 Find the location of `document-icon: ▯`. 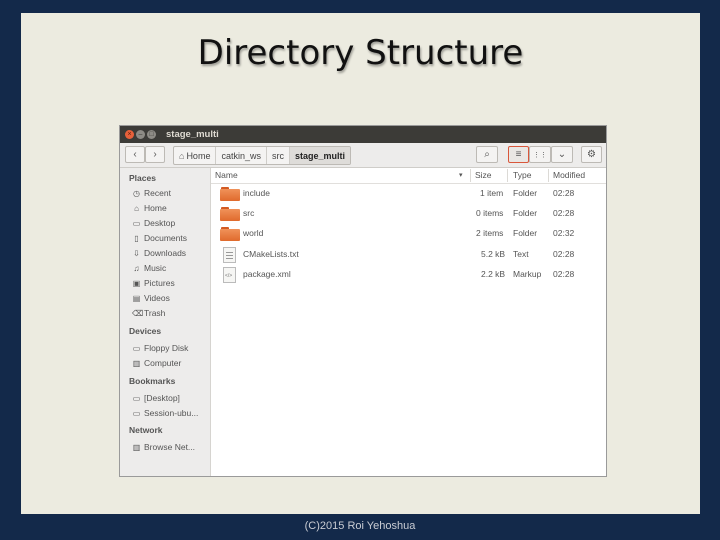

document-icon: ▯ is located at coordinates (136, 238).